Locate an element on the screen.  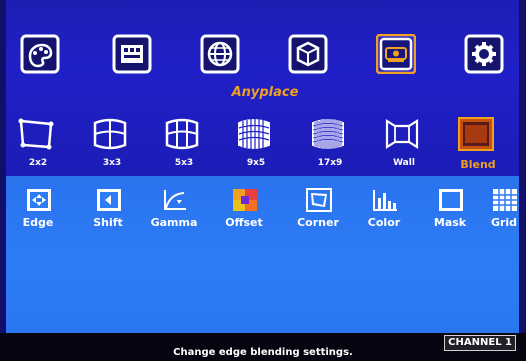
layout-5x3: 5x3 is located at coordinates (184, 143).